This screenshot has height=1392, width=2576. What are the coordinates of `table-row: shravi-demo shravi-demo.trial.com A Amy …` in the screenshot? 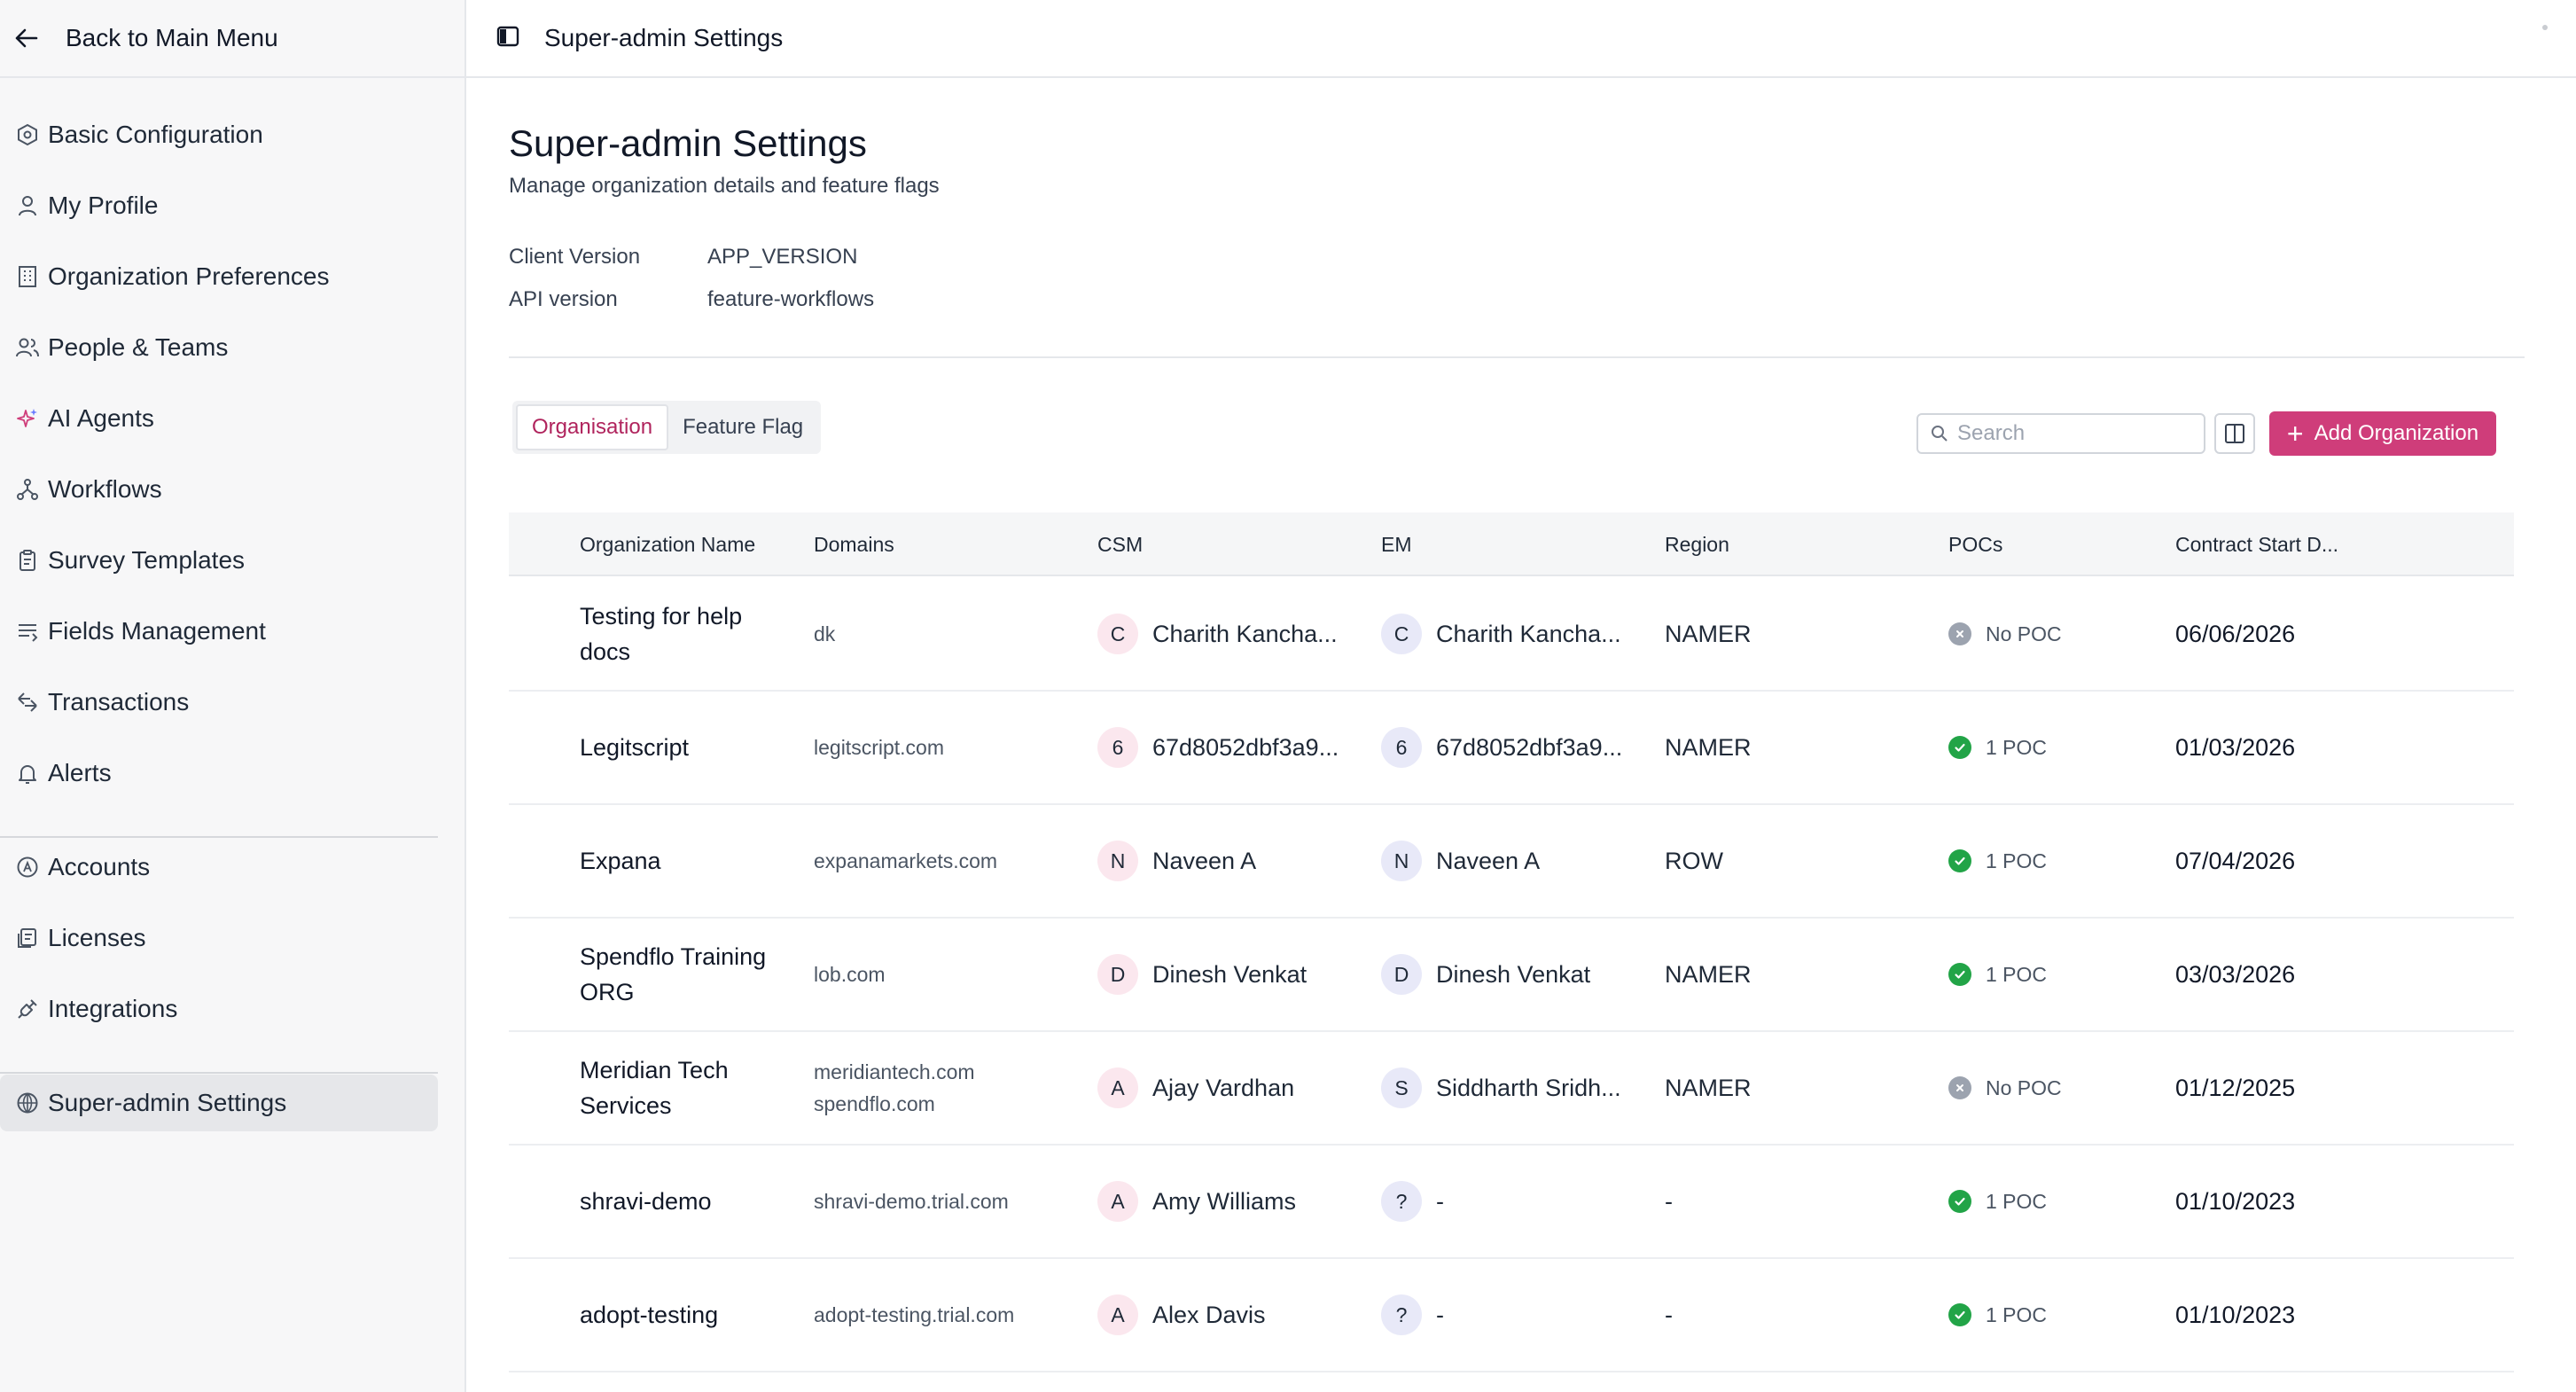 It's located at (1511, 1202).